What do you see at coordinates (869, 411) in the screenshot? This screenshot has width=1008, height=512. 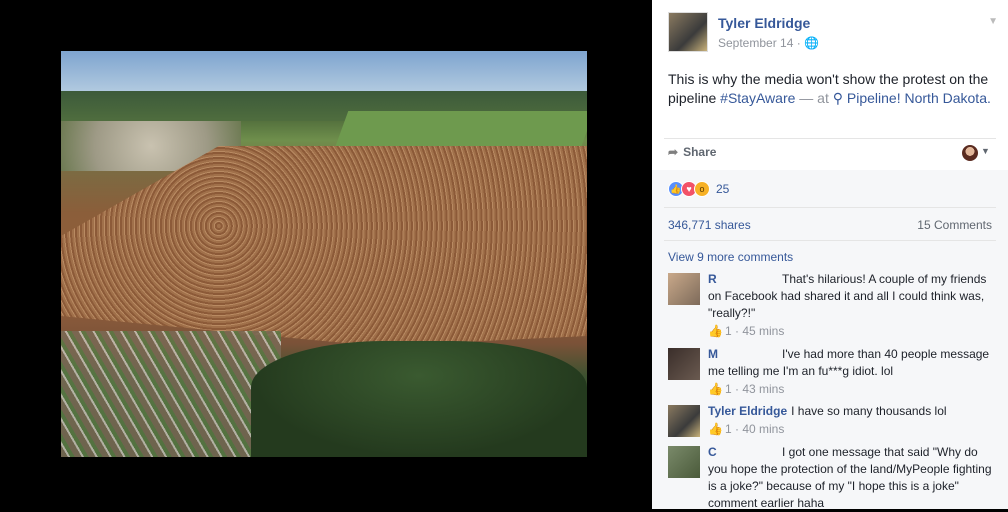 I see `comment-text: I have so many thousands lol` at bounding box center [869, 411].